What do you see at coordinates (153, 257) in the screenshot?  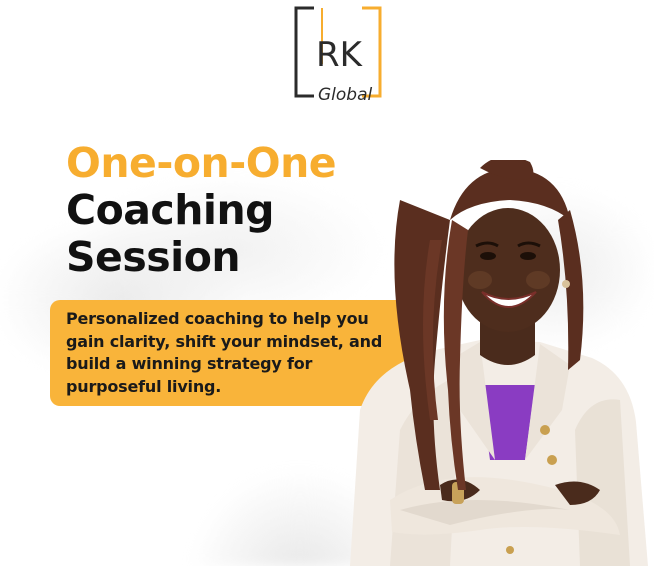 I see `headline-line-3: Session` at bounding box center [153, 257].